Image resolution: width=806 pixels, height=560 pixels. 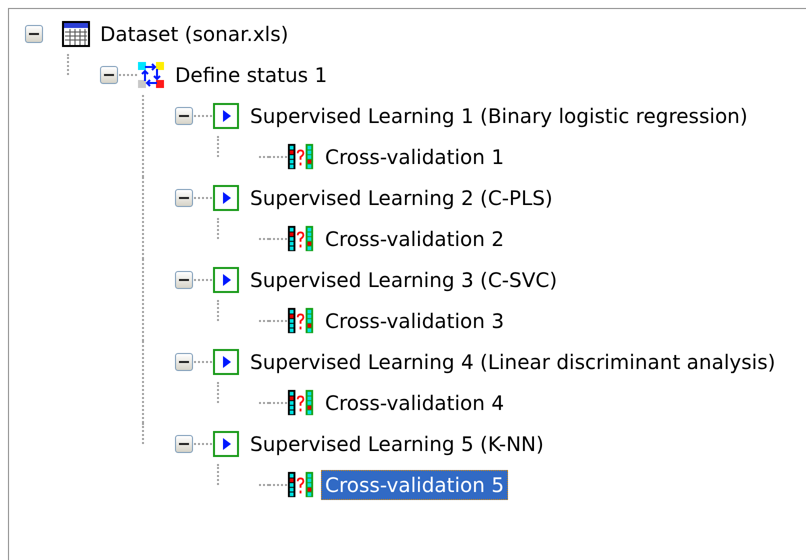 What do you see at coordinates (397, 443) in the screenshot?
I see `tree-item: Supervised Learning 5 (K-NN)` at bounding box center [397, 443].